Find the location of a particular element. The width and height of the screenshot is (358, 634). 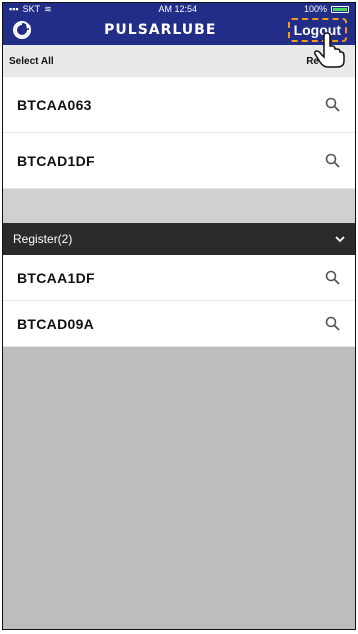

refresh-icon is located at coordinates (22, 30).